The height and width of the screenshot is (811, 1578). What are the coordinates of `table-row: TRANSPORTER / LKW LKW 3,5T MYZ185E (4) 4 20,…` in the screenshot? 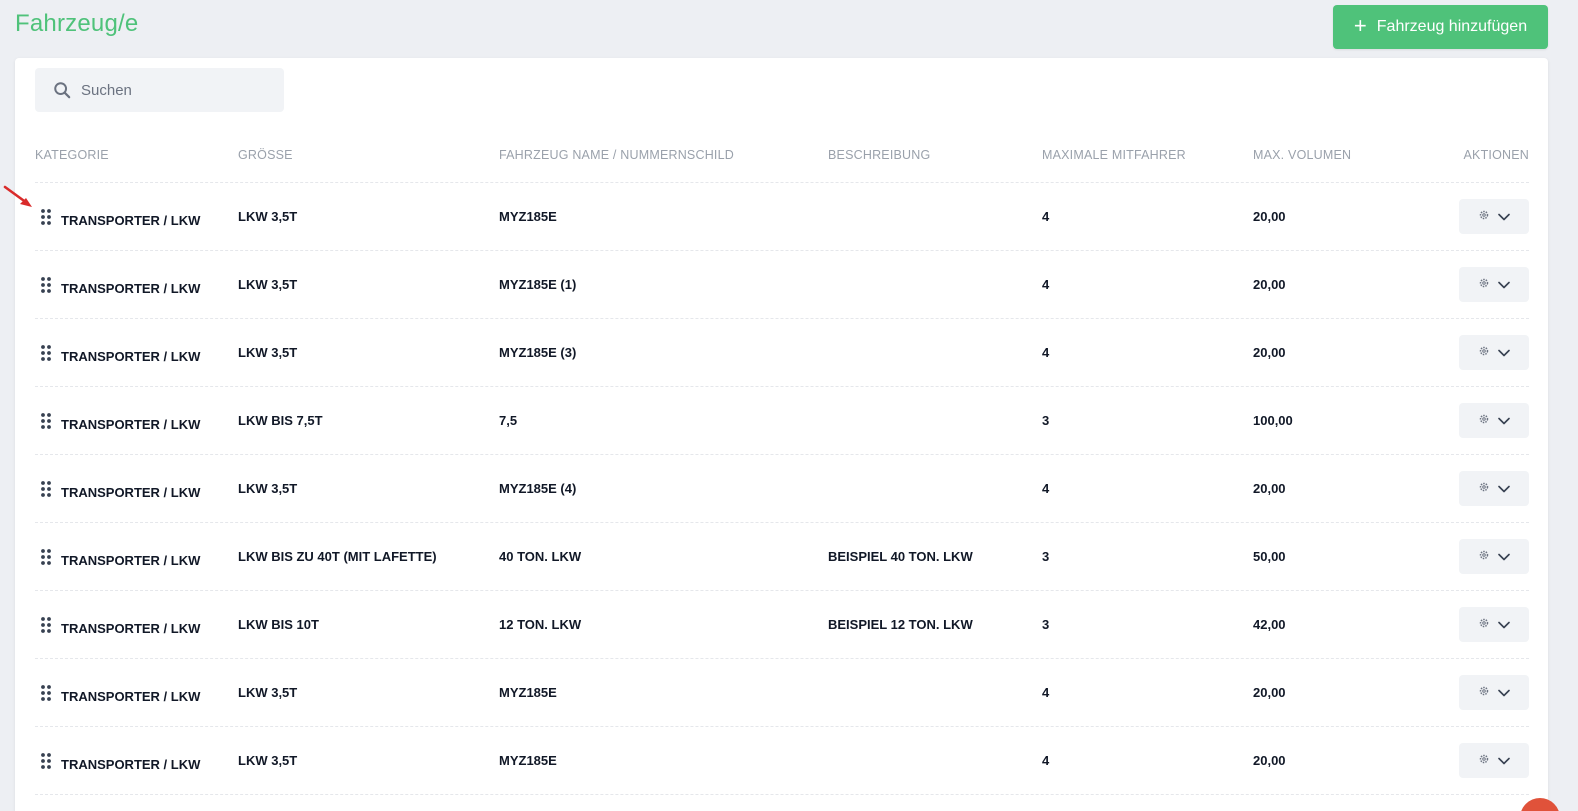 It's located at (782, 489).